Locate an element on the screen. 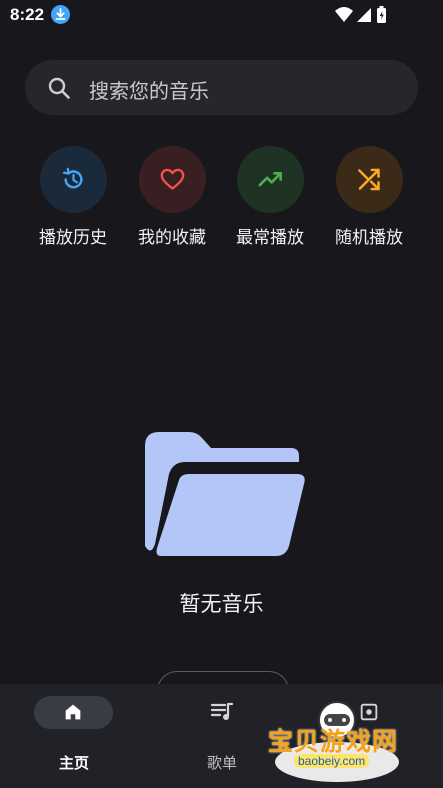 This screenshot has width=443, height=788. favorites-button-circle is located at coordinates (172, 179).